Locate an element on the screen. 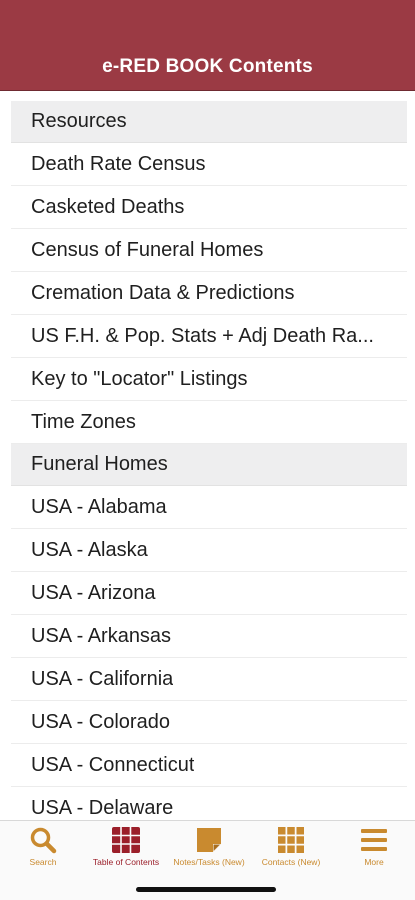 Image resolution: width=415 pixels, height=900 pixels. list-item-casketed-deaths: Casketed Deaths is located at coordinates (209, 207).